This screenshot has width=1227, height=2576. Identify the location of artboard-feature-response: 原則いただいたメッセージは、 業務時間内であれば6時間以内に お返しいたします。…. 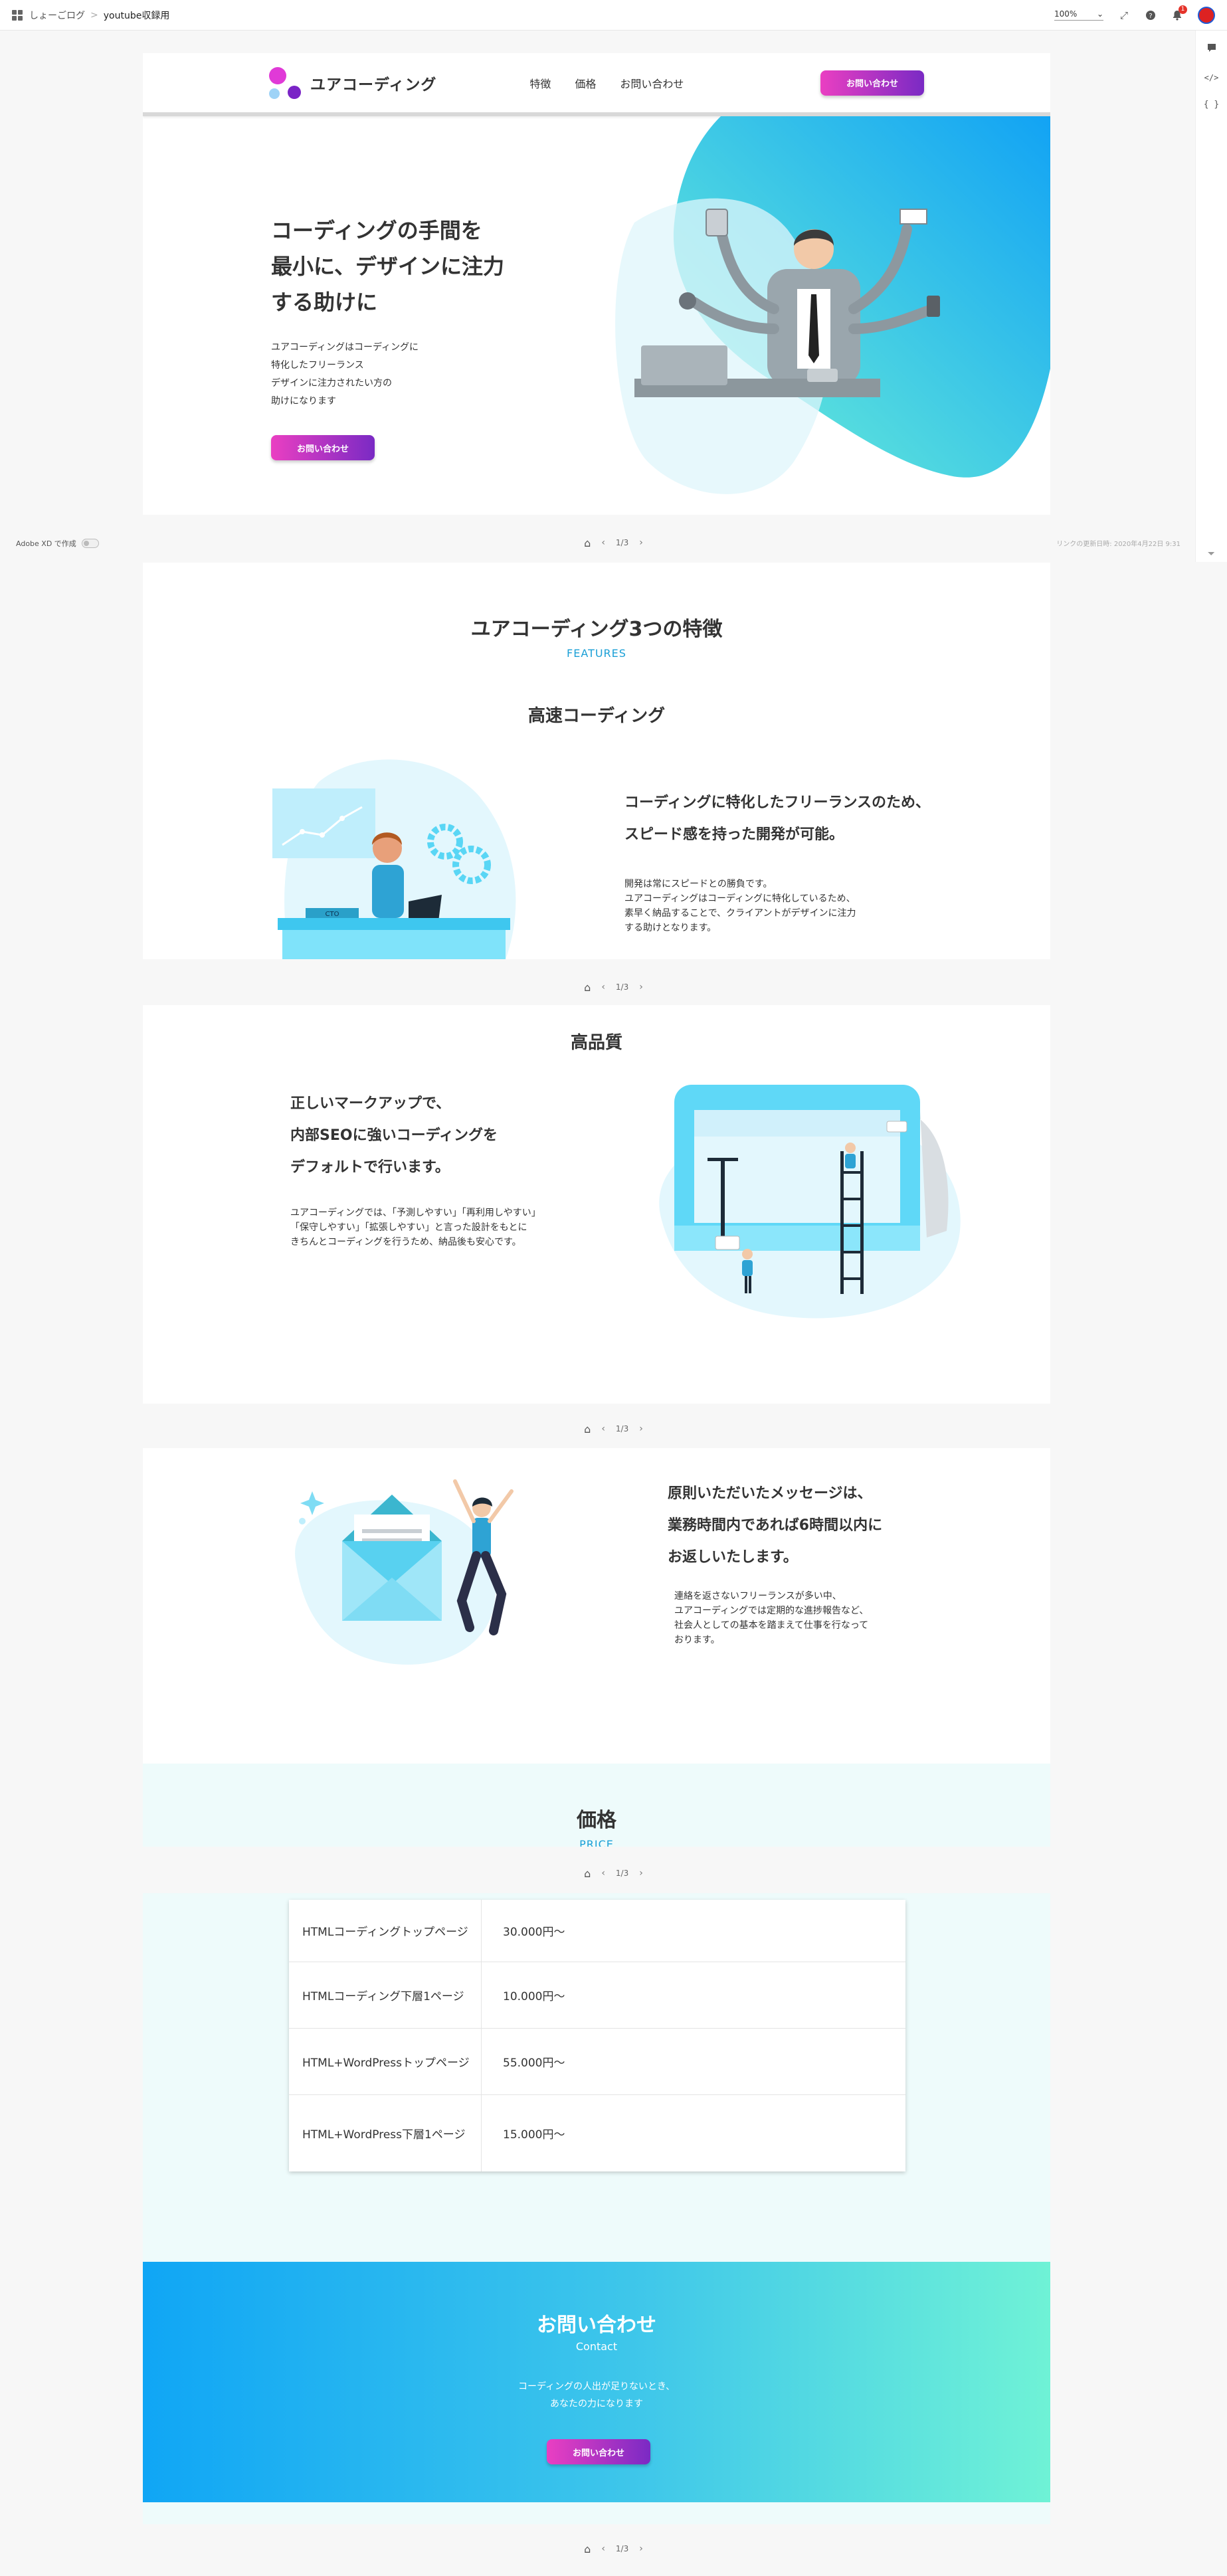
(596, 1647).